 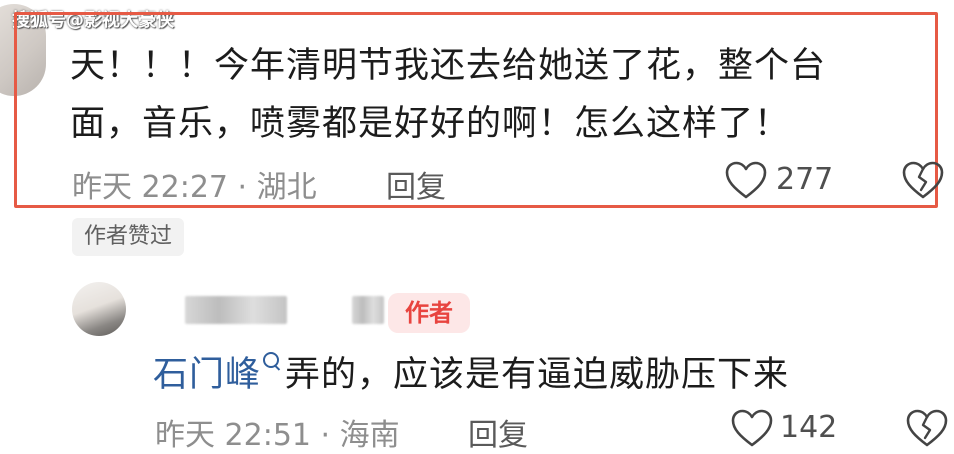 I want to click on author-tag-badge: 作者, so click(x=429, y=313).